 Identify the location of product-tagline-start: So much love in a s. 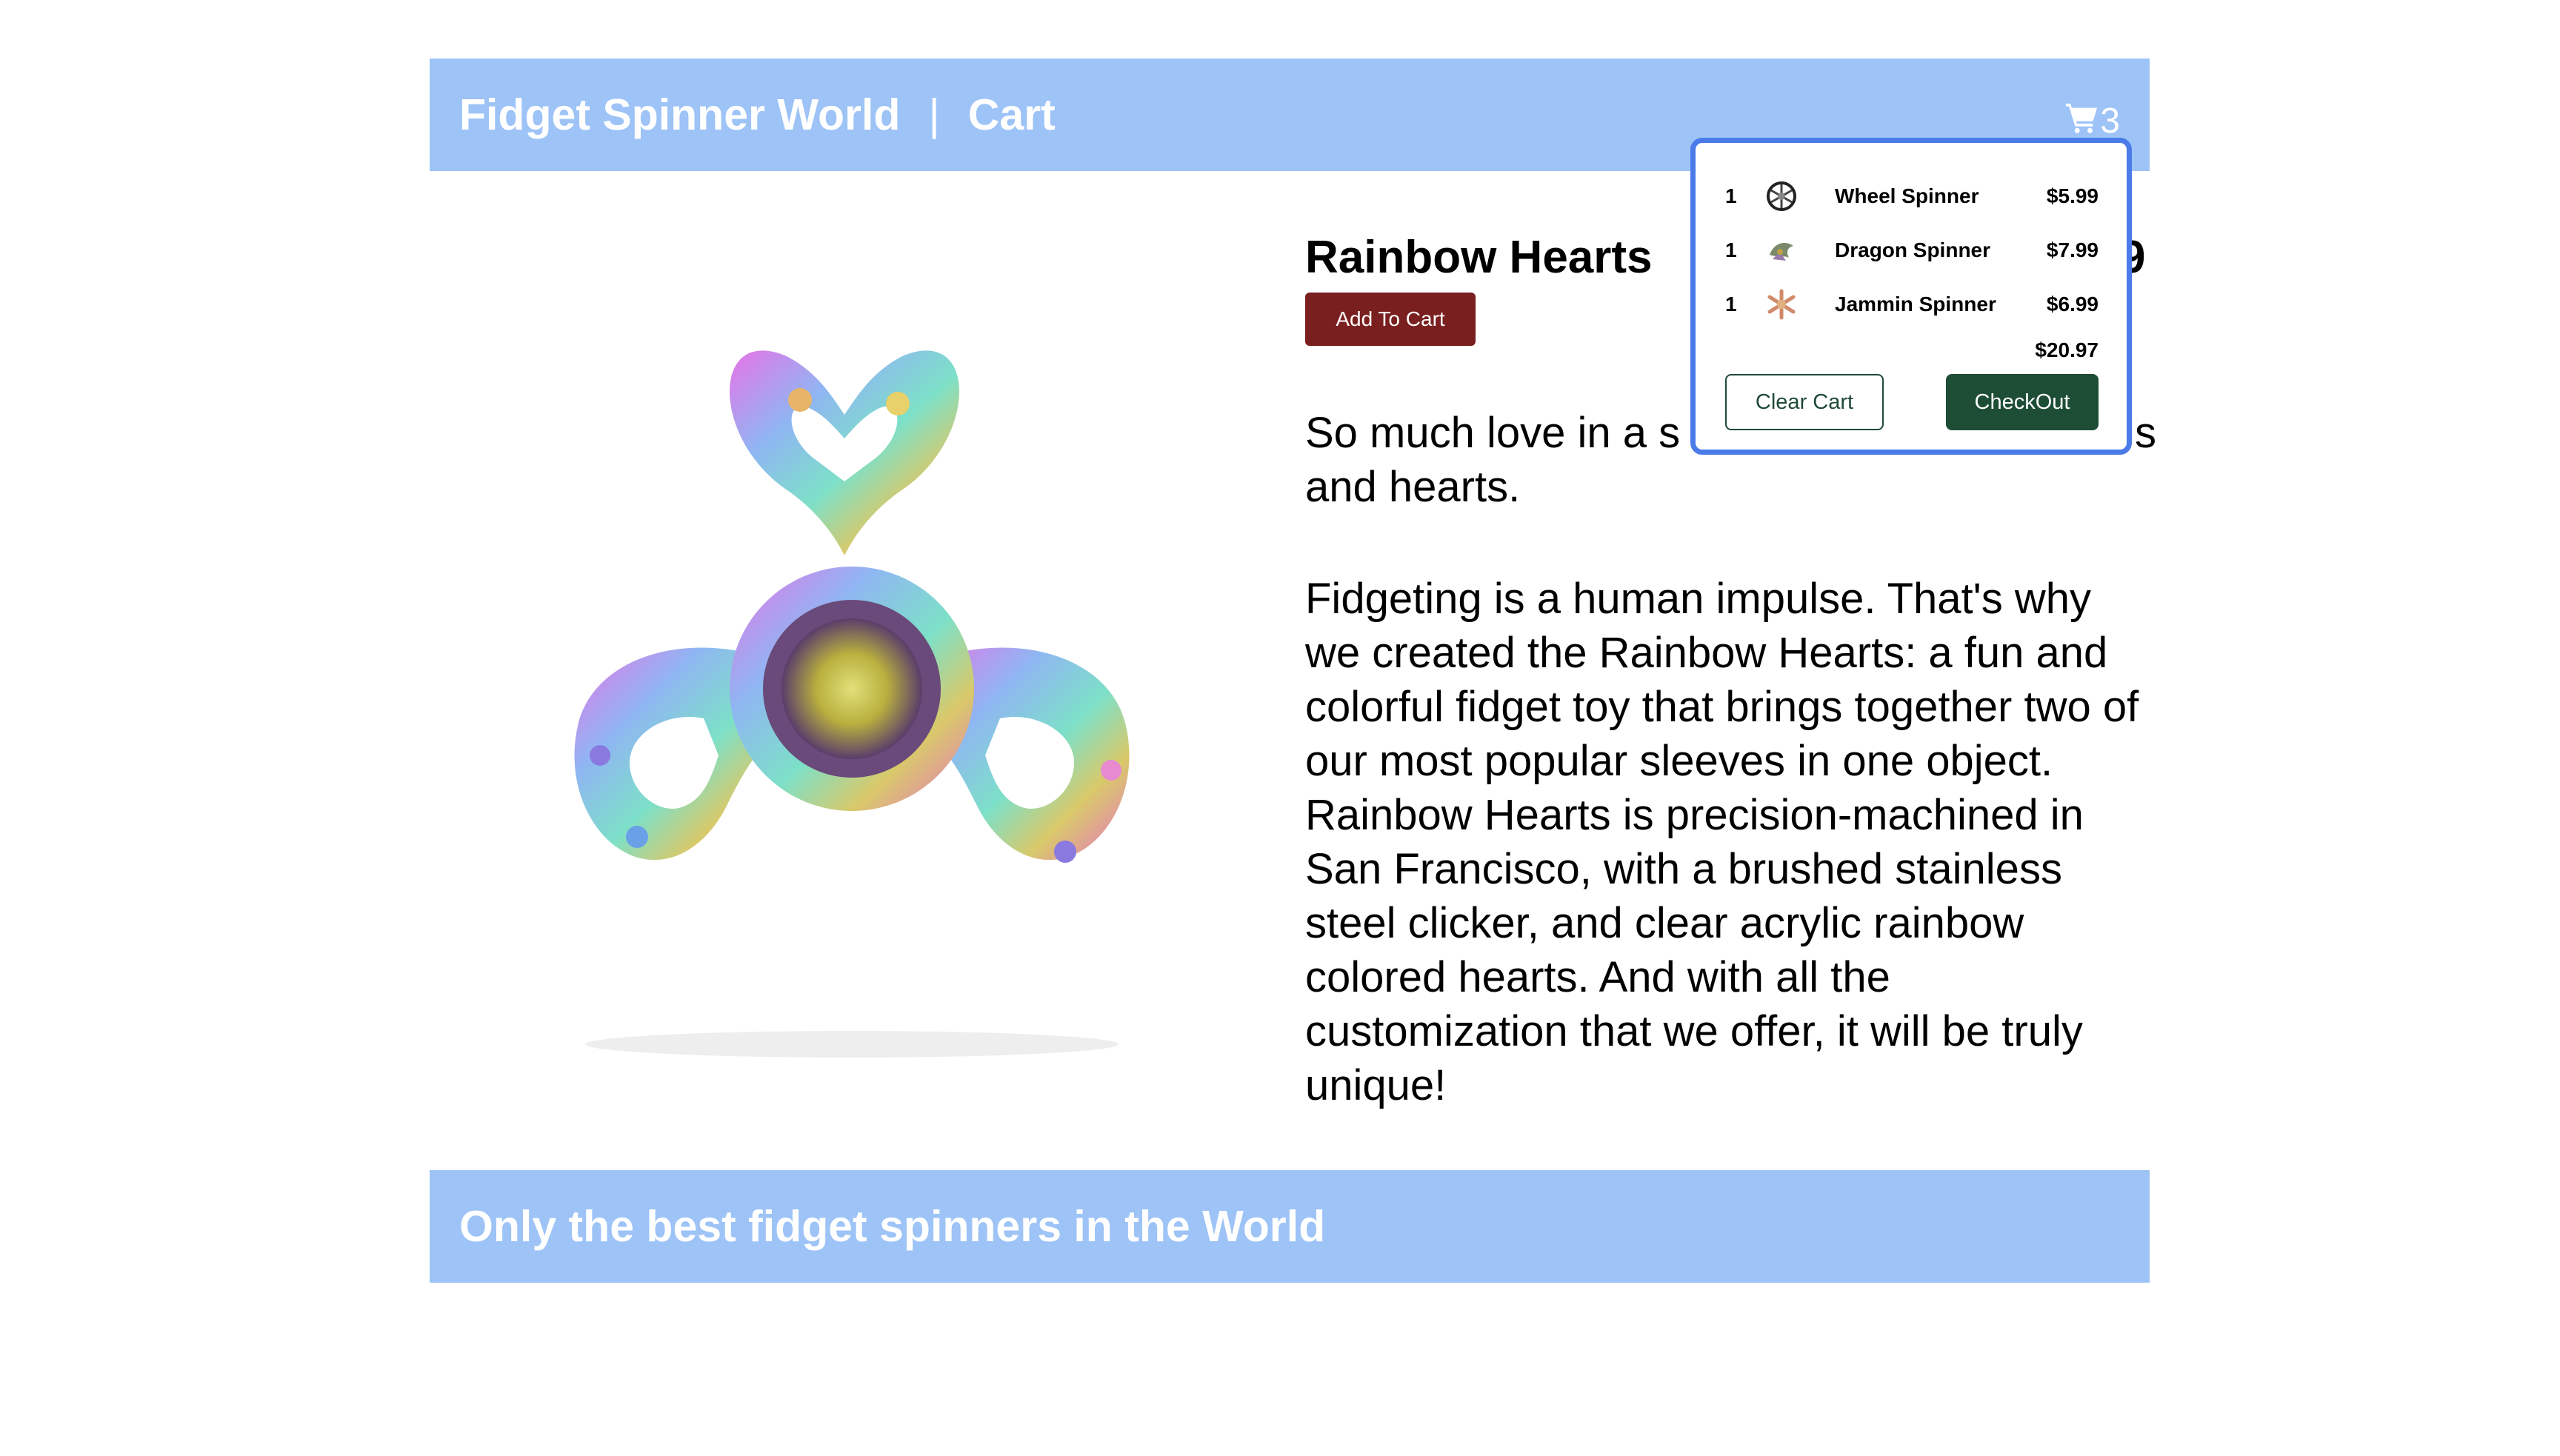
(1493, 433).